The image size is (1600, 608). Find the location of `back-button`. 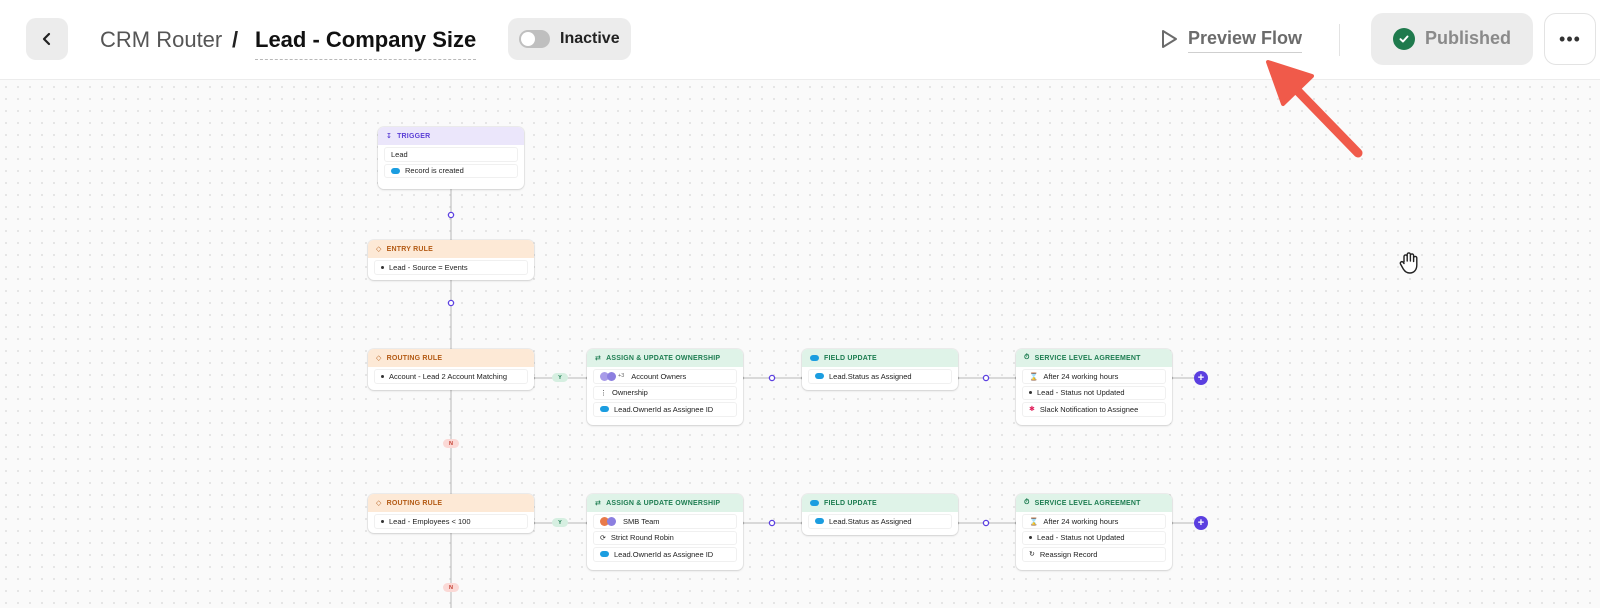

back-button is located at coordinates (47, 39).